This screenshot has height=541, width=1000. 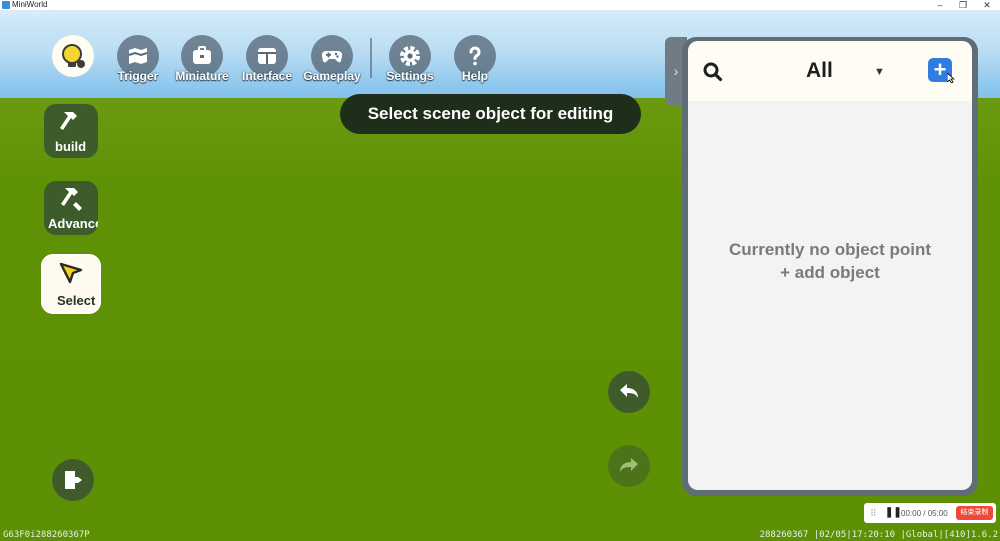 What do you see at coordinates (267, 56) in the screenshot?
I see `window-icon` at bounding box center [267, 56].